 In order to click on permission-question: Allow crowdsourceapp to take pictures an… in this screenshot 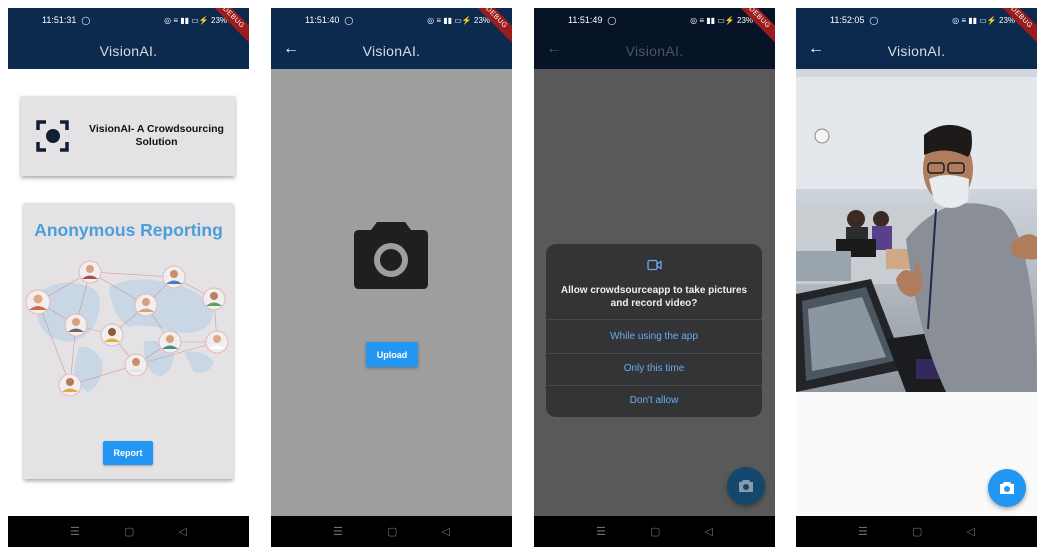, I will do `click(654, 297)`.